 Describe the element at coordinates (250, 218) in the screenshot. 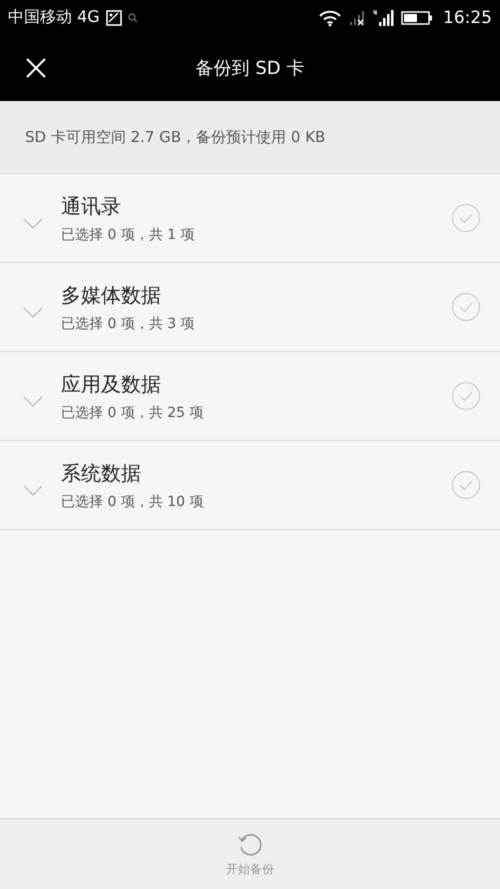

I see `category-row: 通讯录 已选择 0 项，共 1 项` at that location.